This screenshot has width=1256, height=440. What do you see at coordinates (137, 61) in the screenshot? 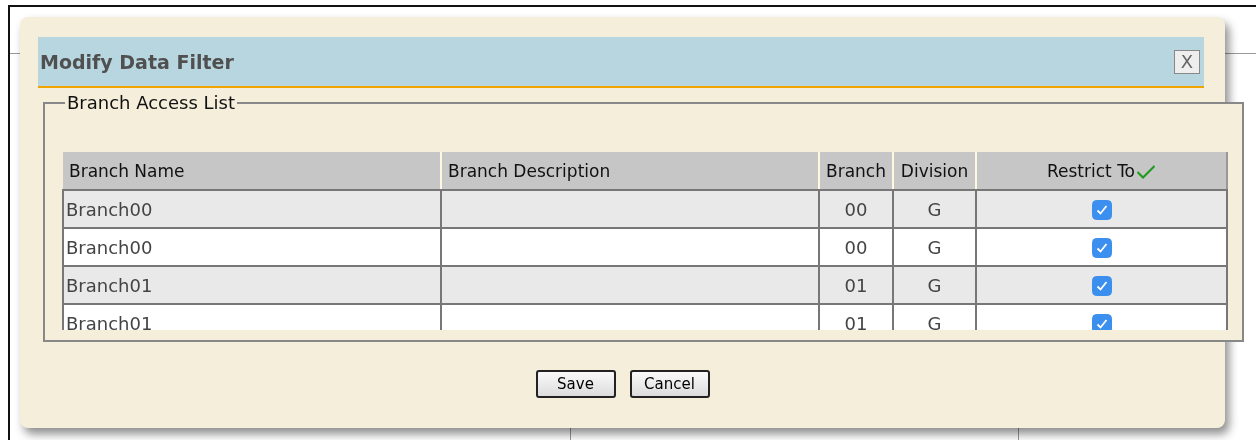
I see `dialog-title: Modify Data Filter` at bounding box center [137, 61].